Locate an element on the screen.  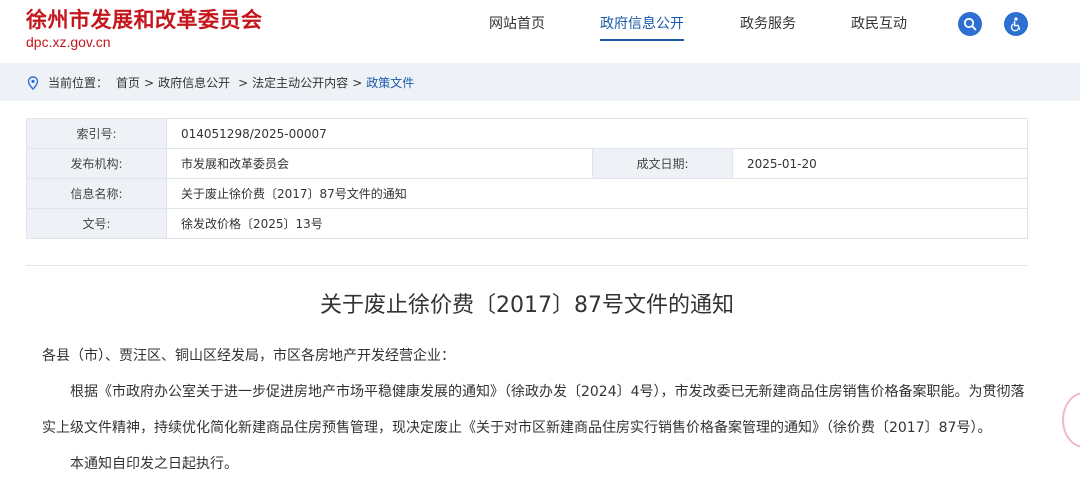
location-pin-icon is located at coordinates (33, 82).